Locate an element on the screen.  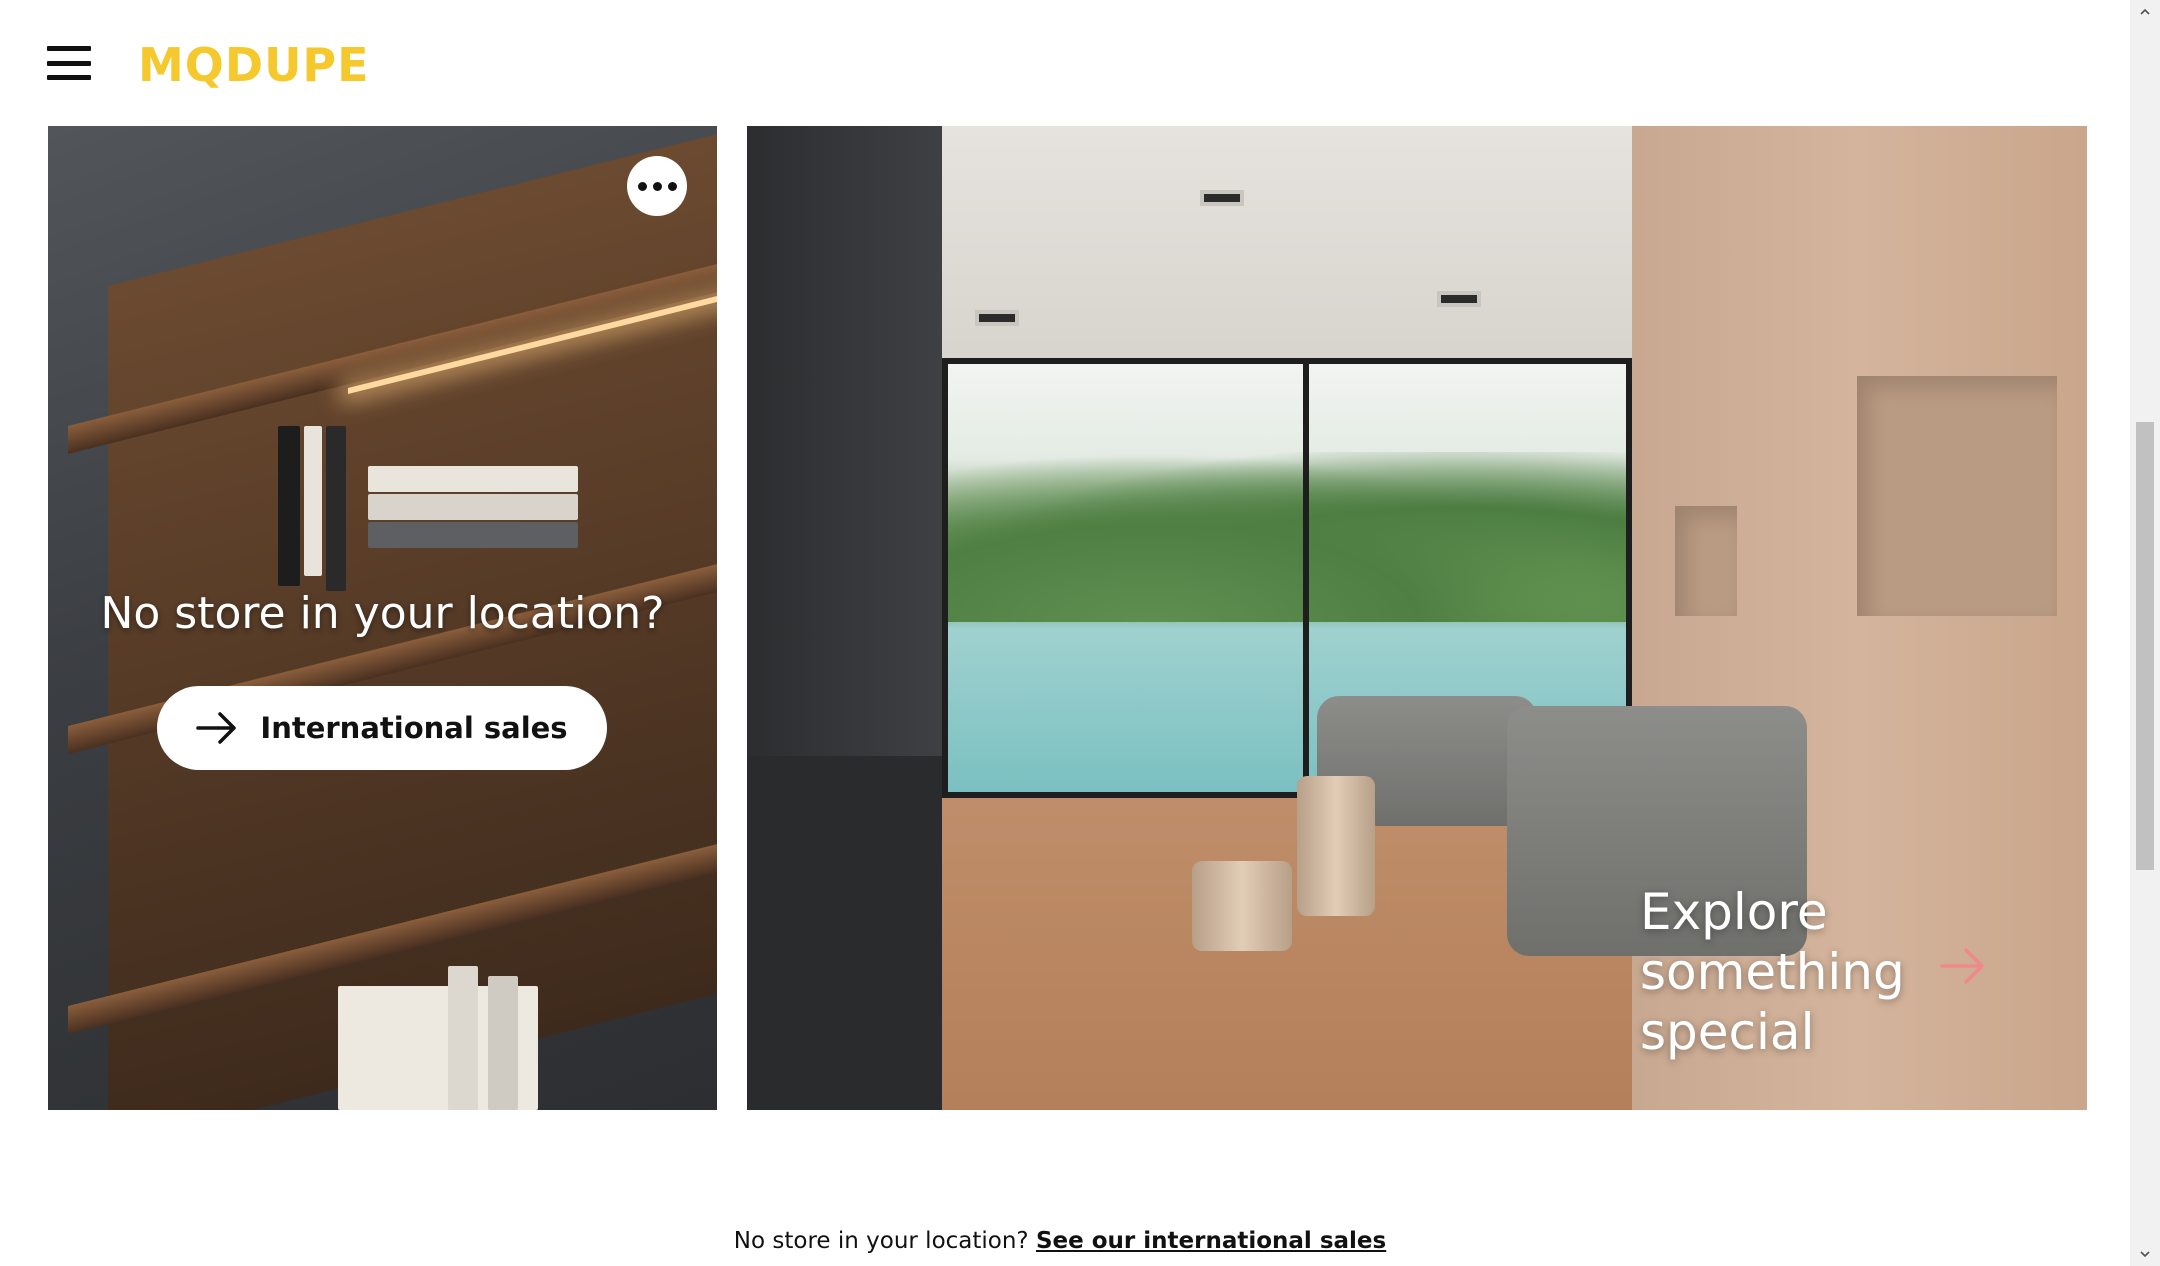
explore-headline-line: special is located at coordinates (1727, 1032).